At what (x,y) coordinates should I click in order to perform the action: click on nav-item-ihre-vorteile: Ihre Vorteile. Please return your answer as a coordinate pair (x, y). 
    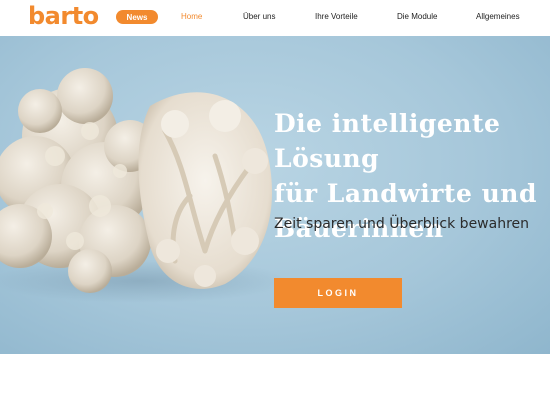
    Looking at the image, I should click on (336, 16).